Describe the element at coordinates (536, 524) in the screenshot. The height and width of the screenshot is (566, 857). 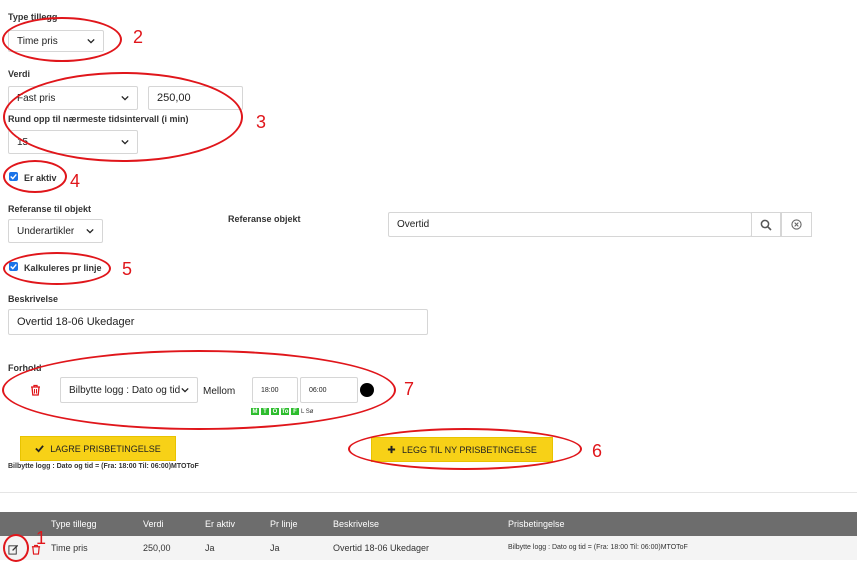
I see `col-prisbetingelse: Prisbetingelse` at that location.